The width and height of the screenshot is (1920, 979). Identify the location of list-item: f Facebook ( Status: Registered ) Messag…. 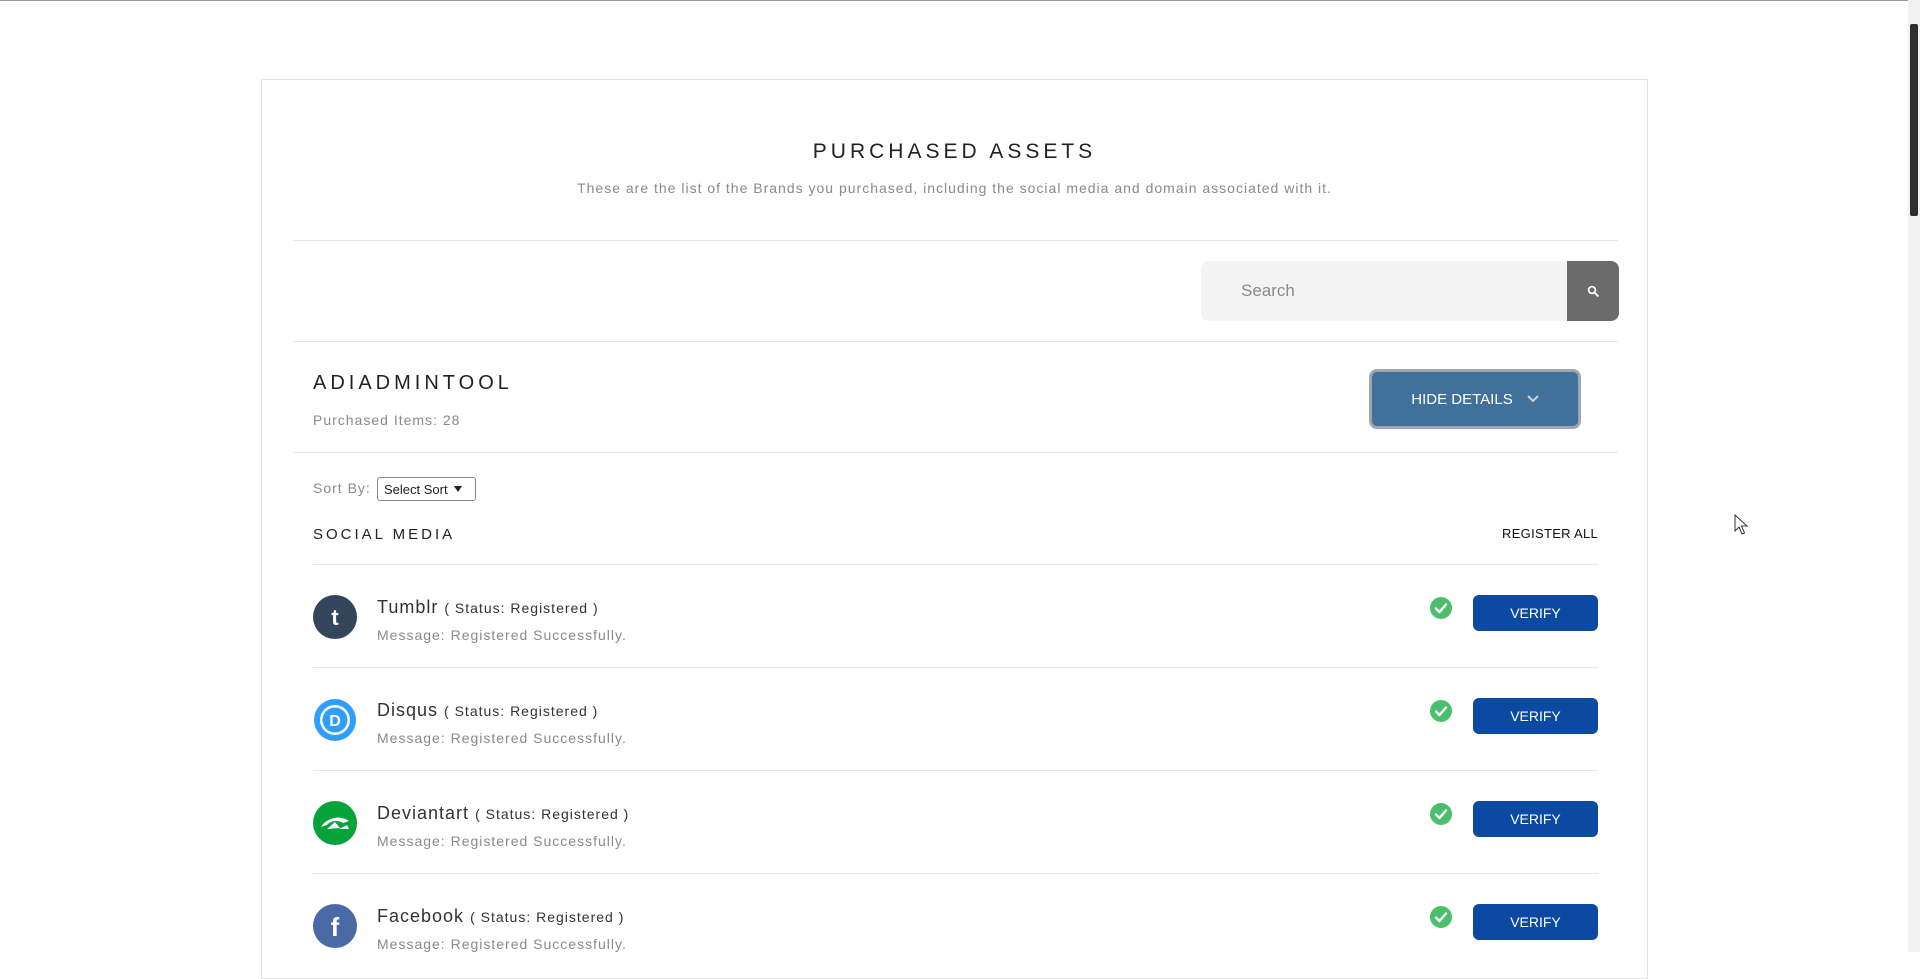
(955, 924).